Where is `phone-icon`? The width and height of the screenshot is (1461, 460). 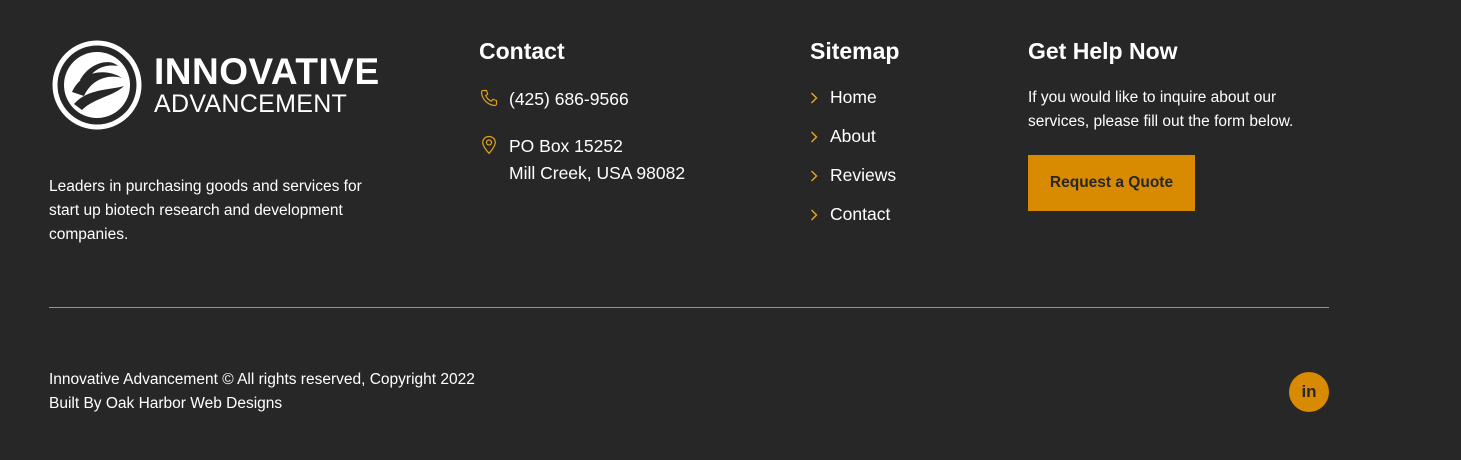
phone-icon is located at coordinates (489, 98).